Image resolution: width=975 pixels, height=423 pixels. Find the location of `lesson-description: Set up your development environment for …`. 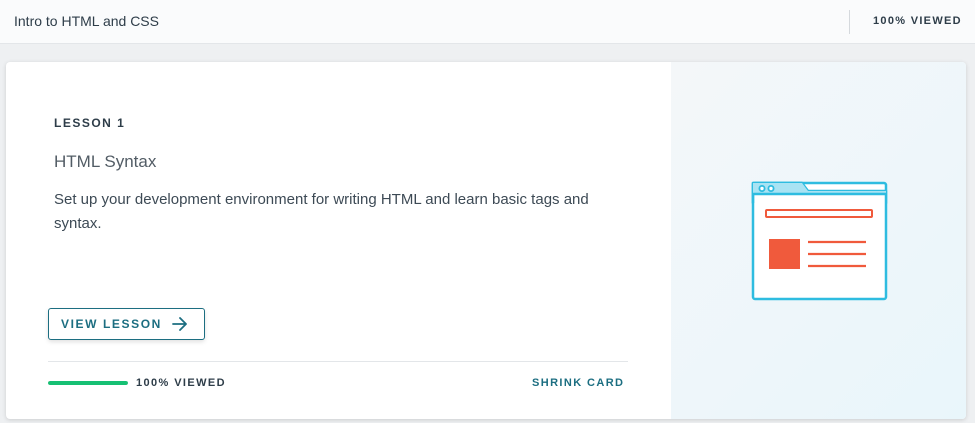

lesson-description: Set up your development environment for … is located at coordinates (321, 211).